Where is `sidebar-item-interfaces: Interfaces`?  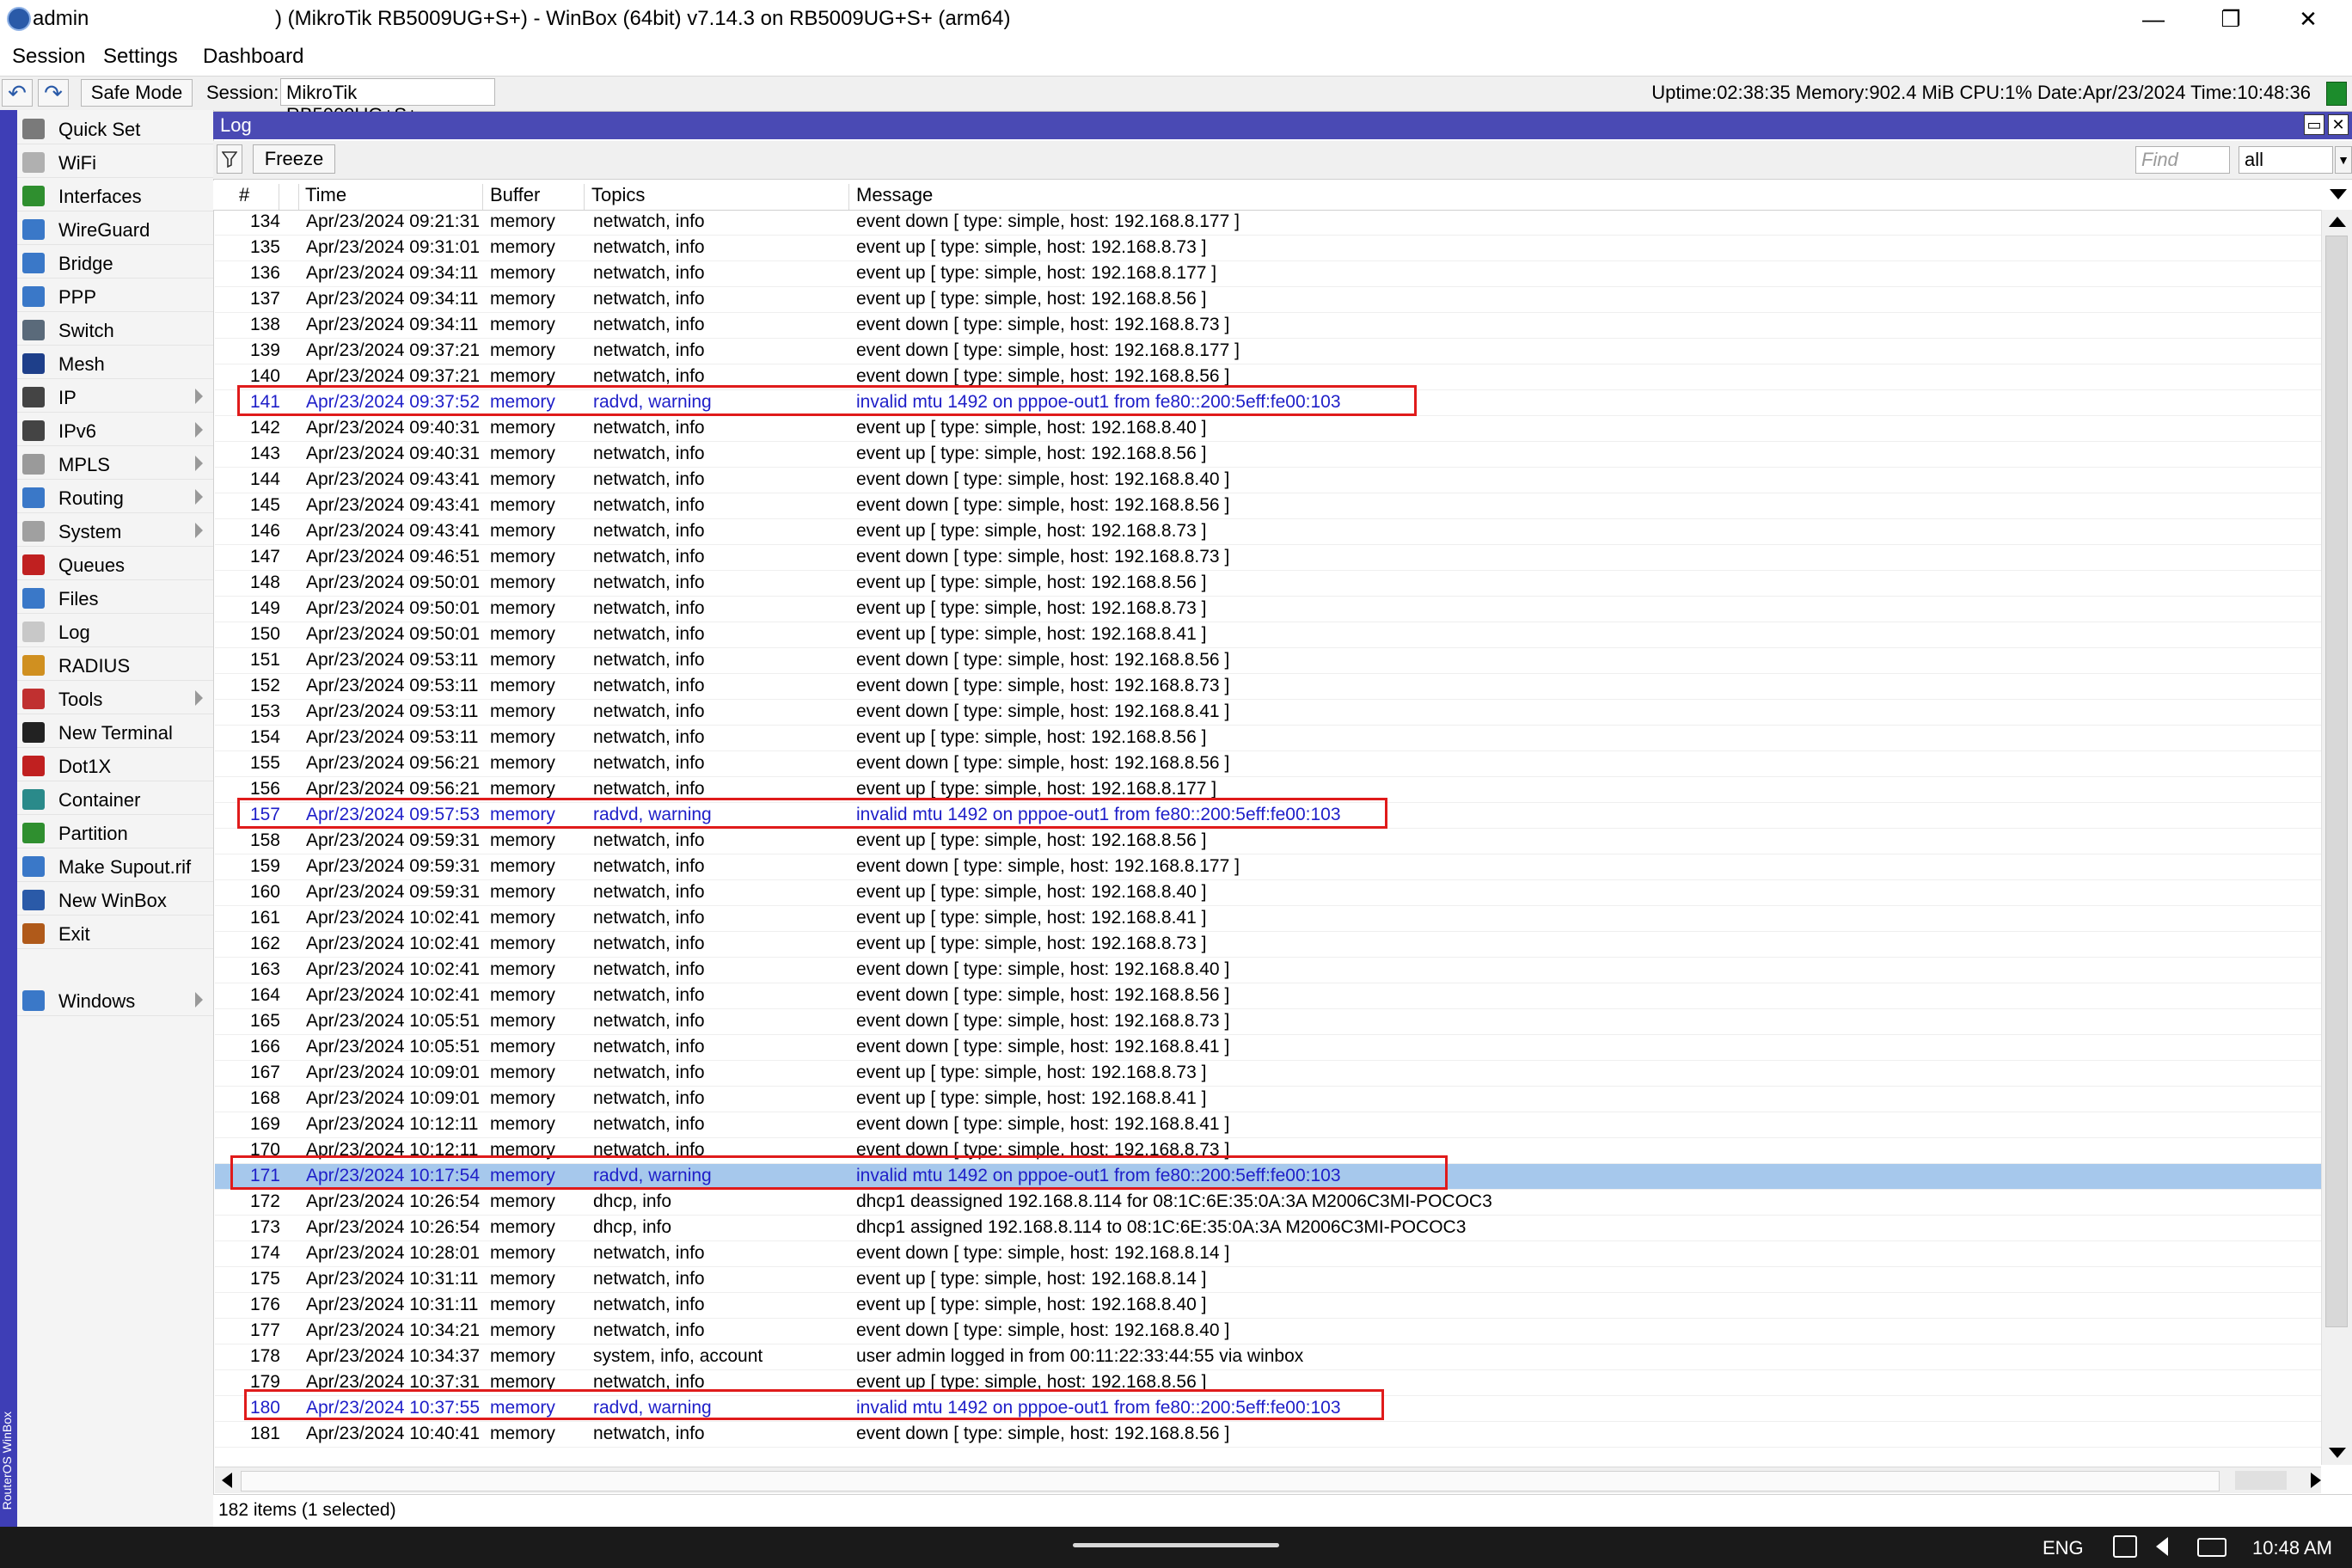
sidebar-item-interfaces: Interfaces is located at coordinates (115, 196).